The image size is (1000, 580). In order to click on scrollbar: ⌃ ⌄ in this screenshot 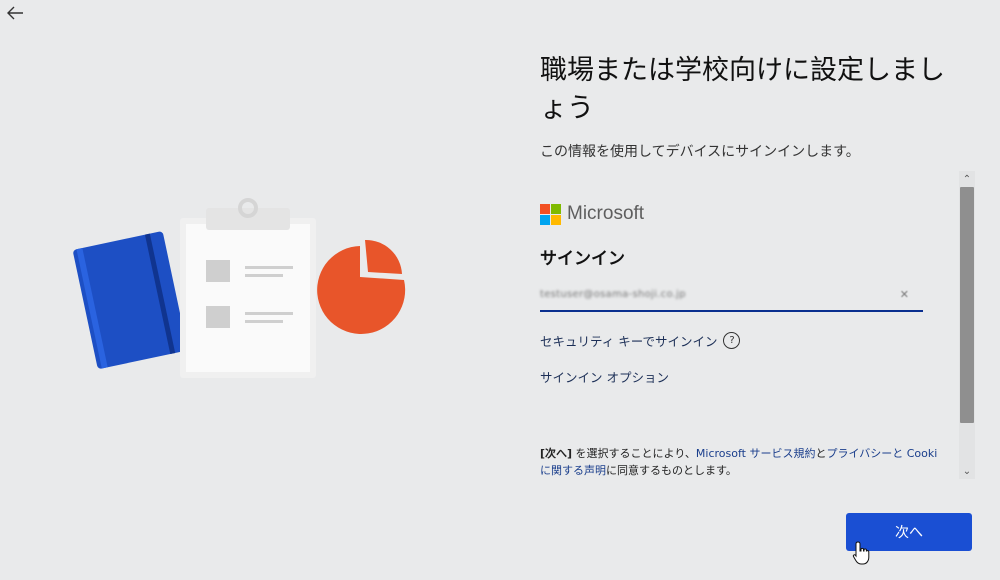, I will do `click(967, 325)`.